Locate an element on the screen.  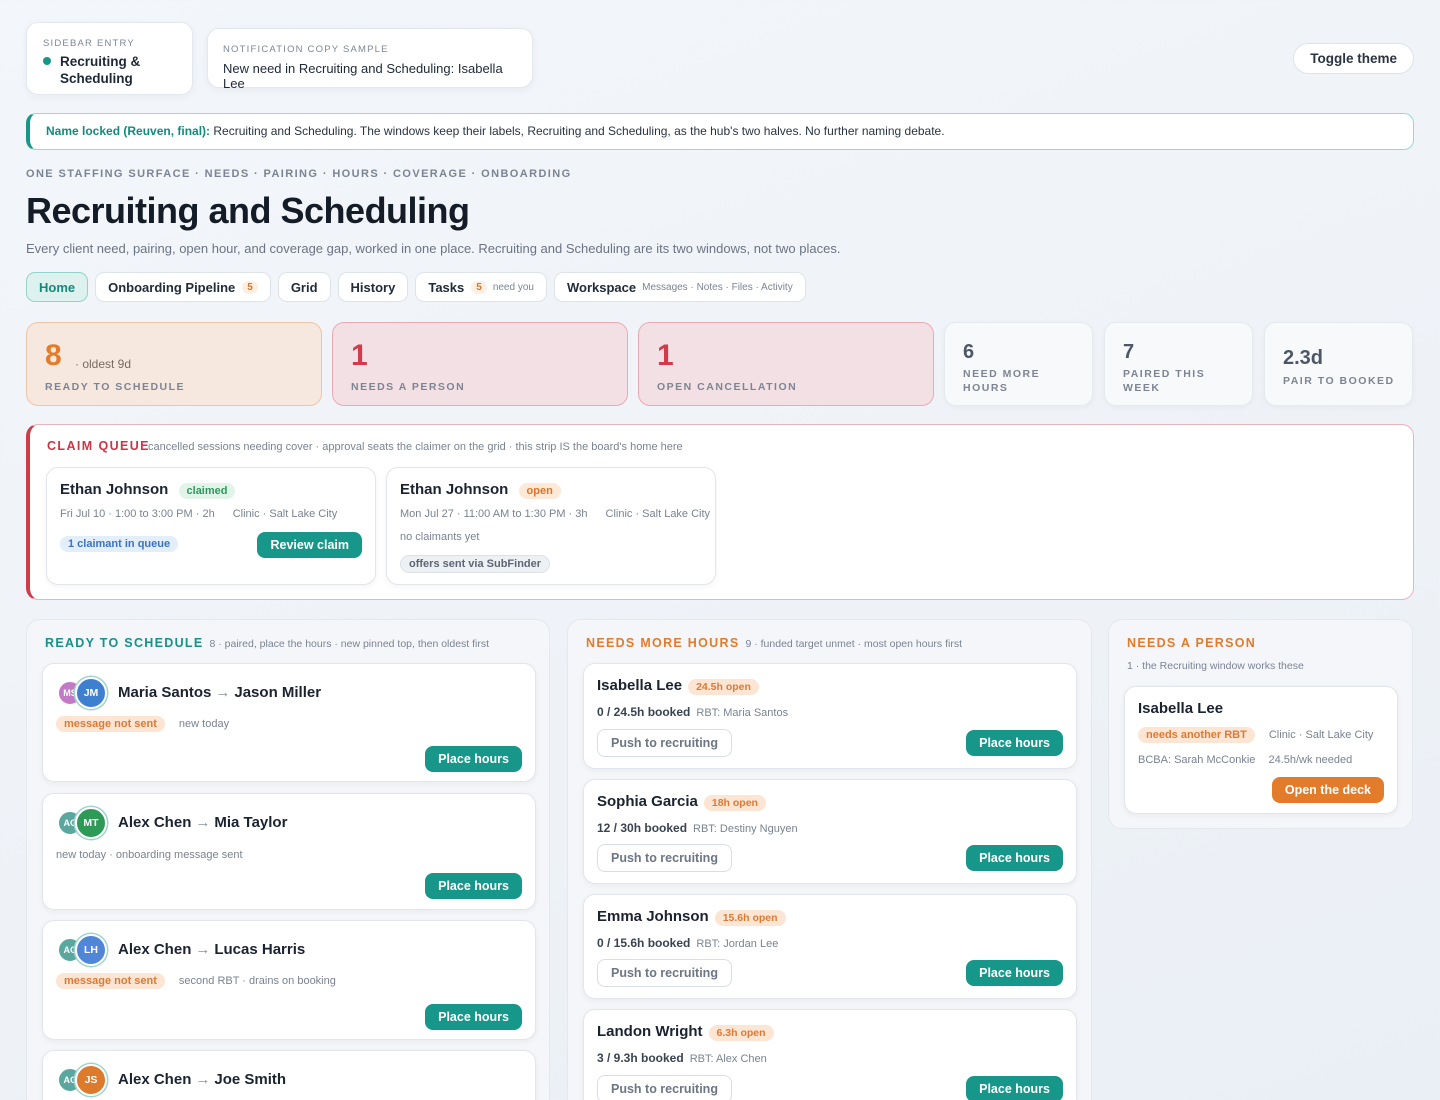
stat-value: 6 is located at coordinates (969, 352).